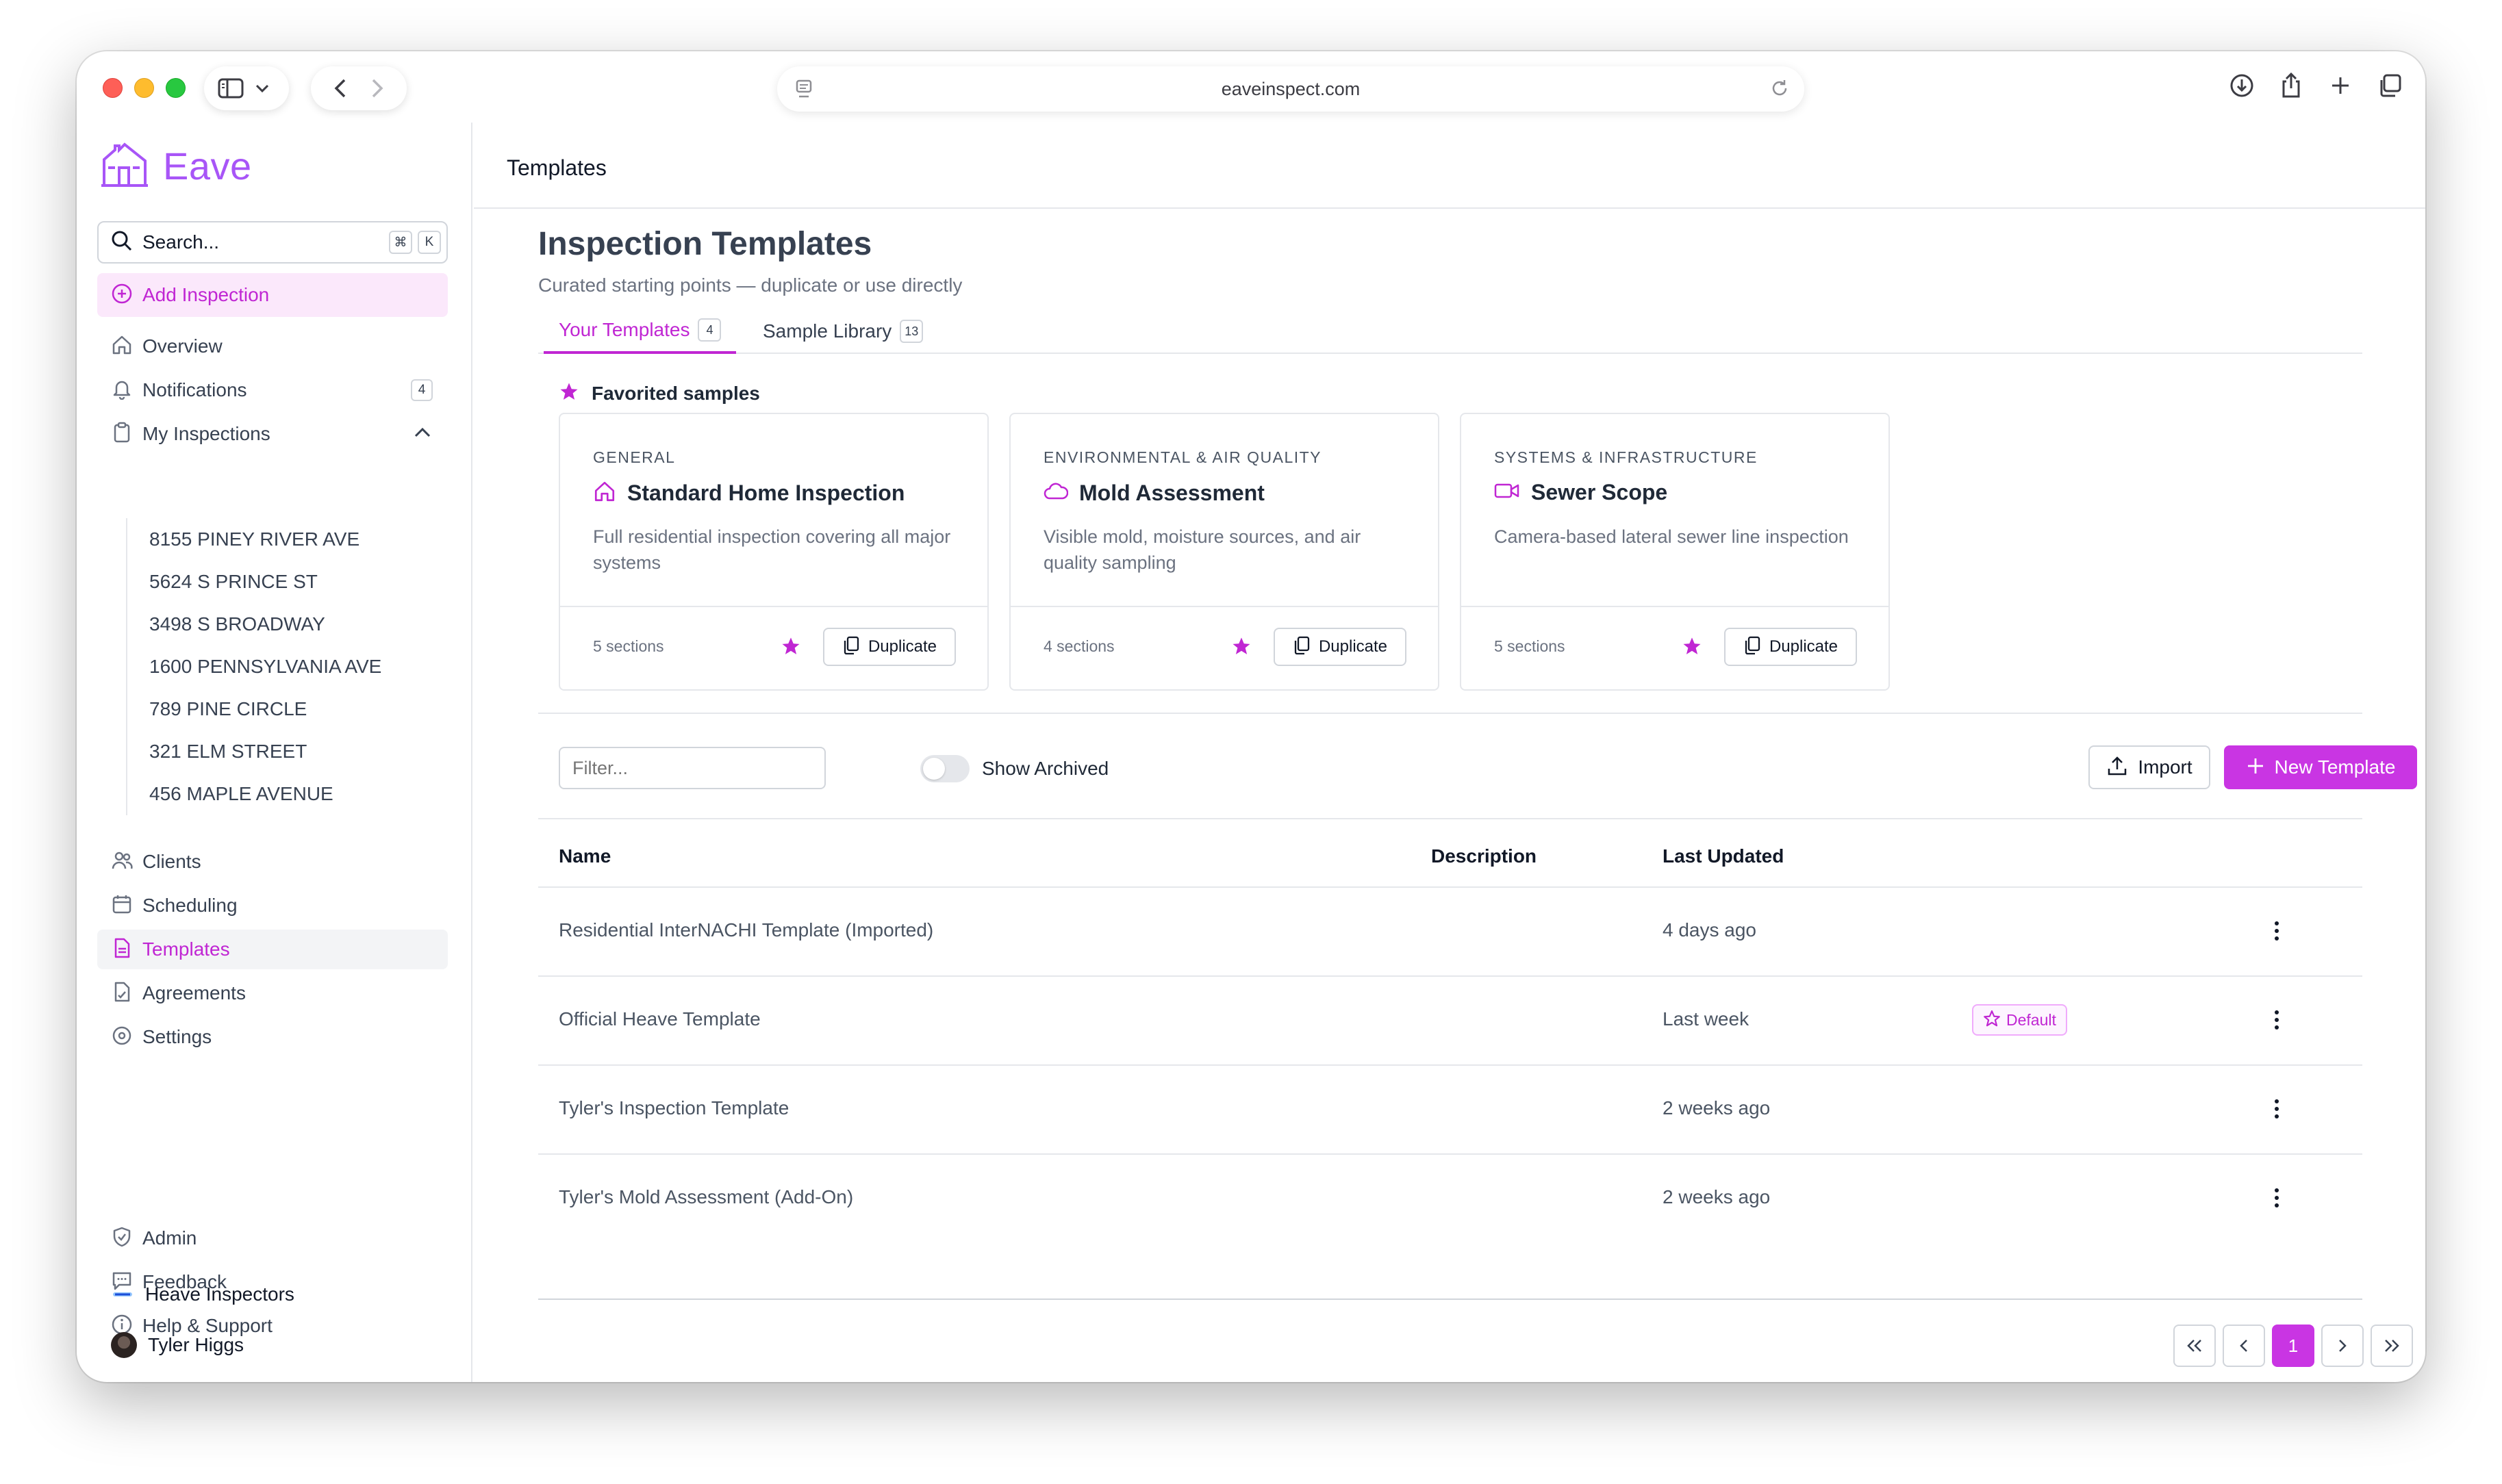 The width and height of the screenshot is (2502, 1484). I want to click on list-item: 1600 PENNSYLVANIA AVE, so click(287, 666).